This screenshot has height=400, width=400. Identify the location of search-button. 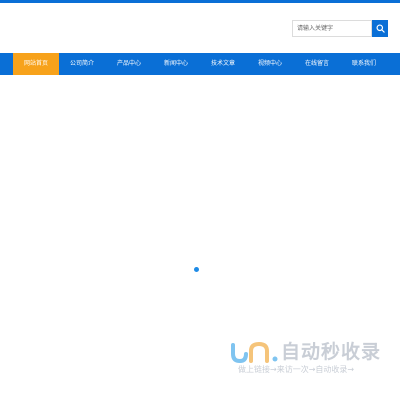
(380, 28).